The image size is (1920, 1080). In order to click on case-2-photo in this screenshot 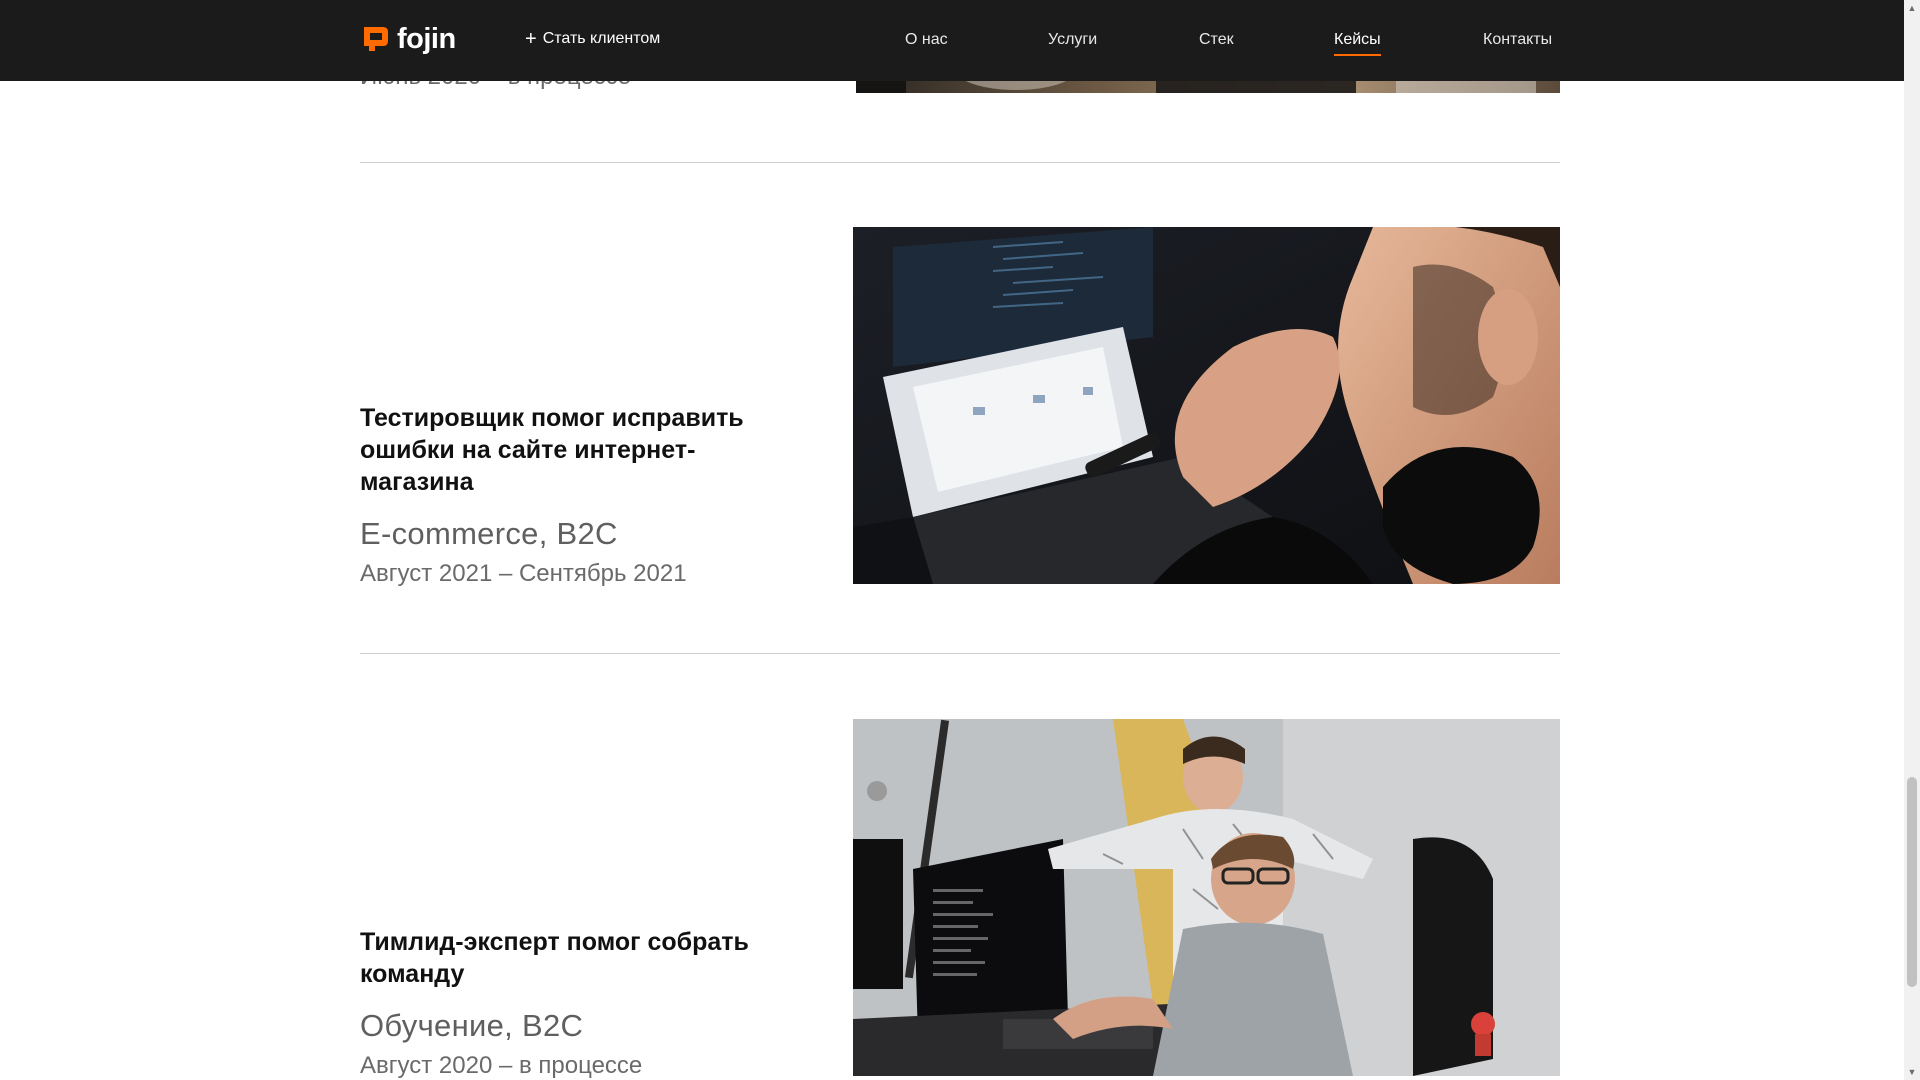, I will do `click(1206, 405)`.